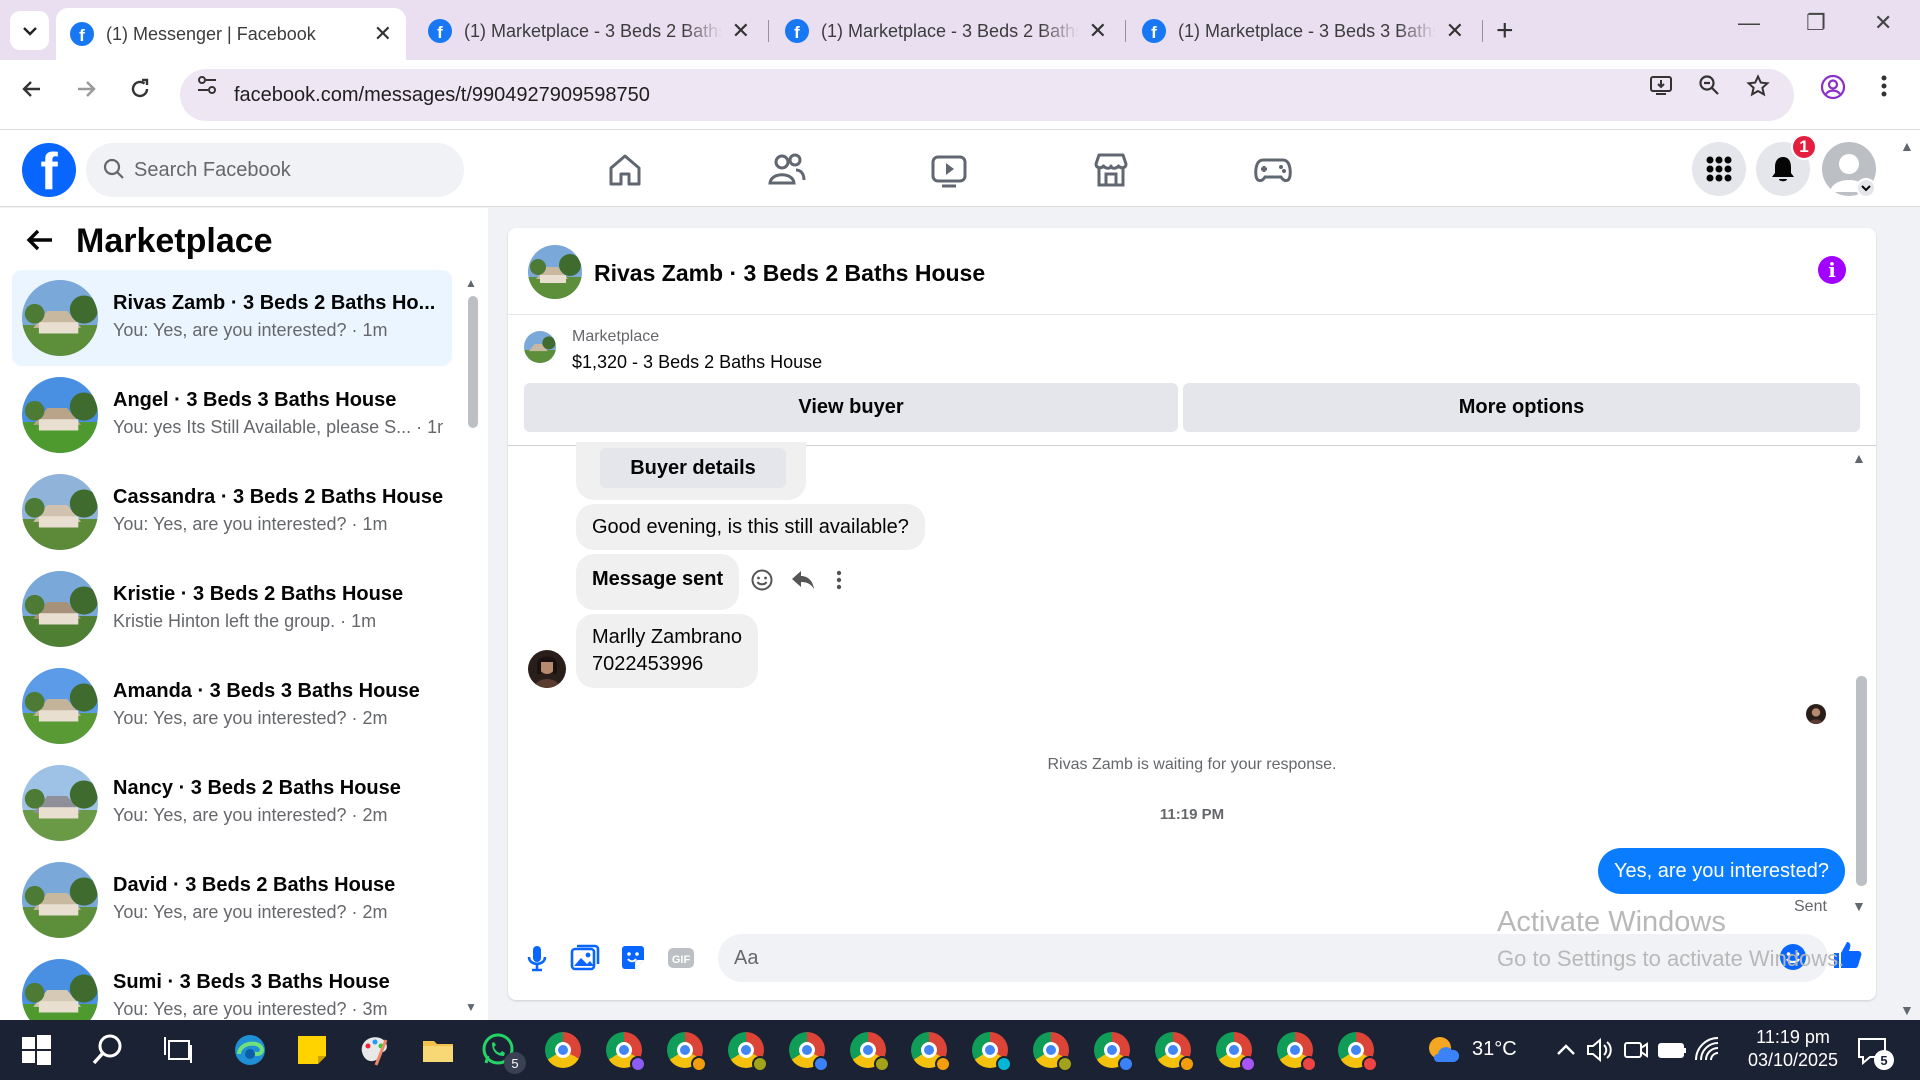  Describe the element at coordinates (438, 1050) in the screenshot. I see `file-explorer-icon` at that location.